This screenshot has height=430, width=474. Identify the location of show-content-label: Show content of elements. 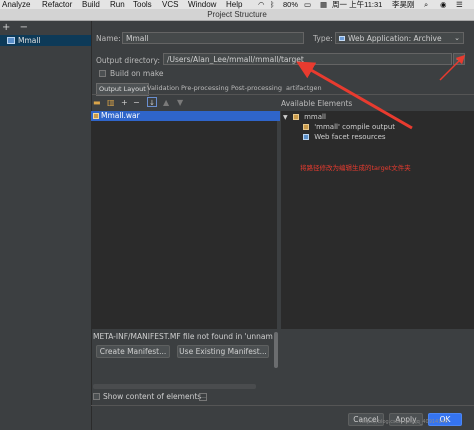
(152, 396).